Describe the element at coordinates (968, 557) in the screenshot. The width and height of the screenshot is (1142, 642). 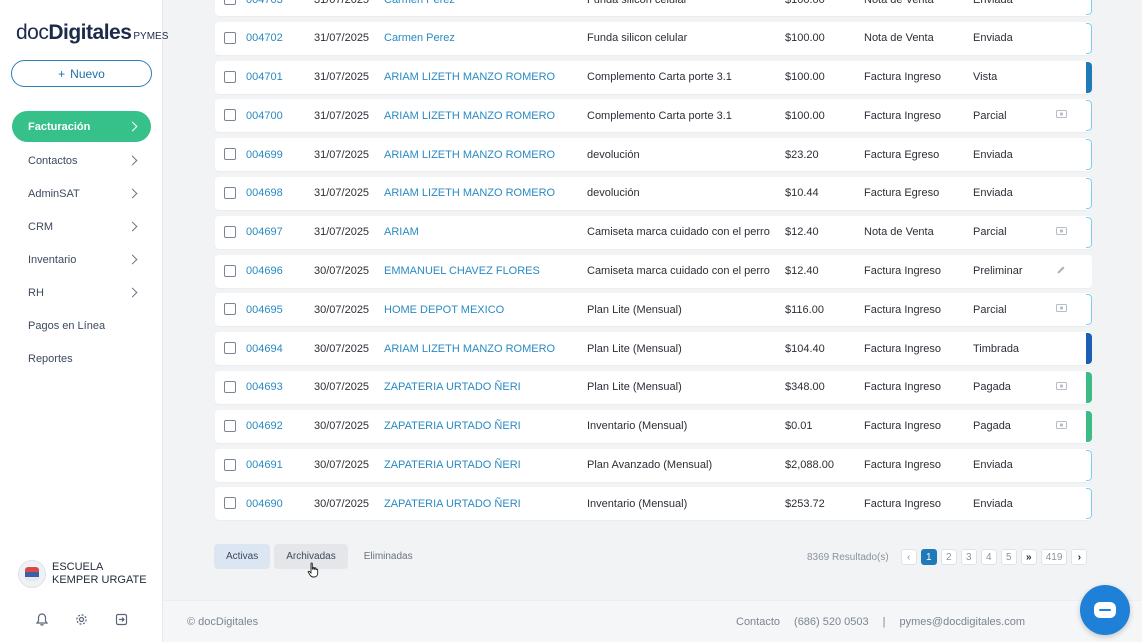
I see `page-3-button: 3` at that location.